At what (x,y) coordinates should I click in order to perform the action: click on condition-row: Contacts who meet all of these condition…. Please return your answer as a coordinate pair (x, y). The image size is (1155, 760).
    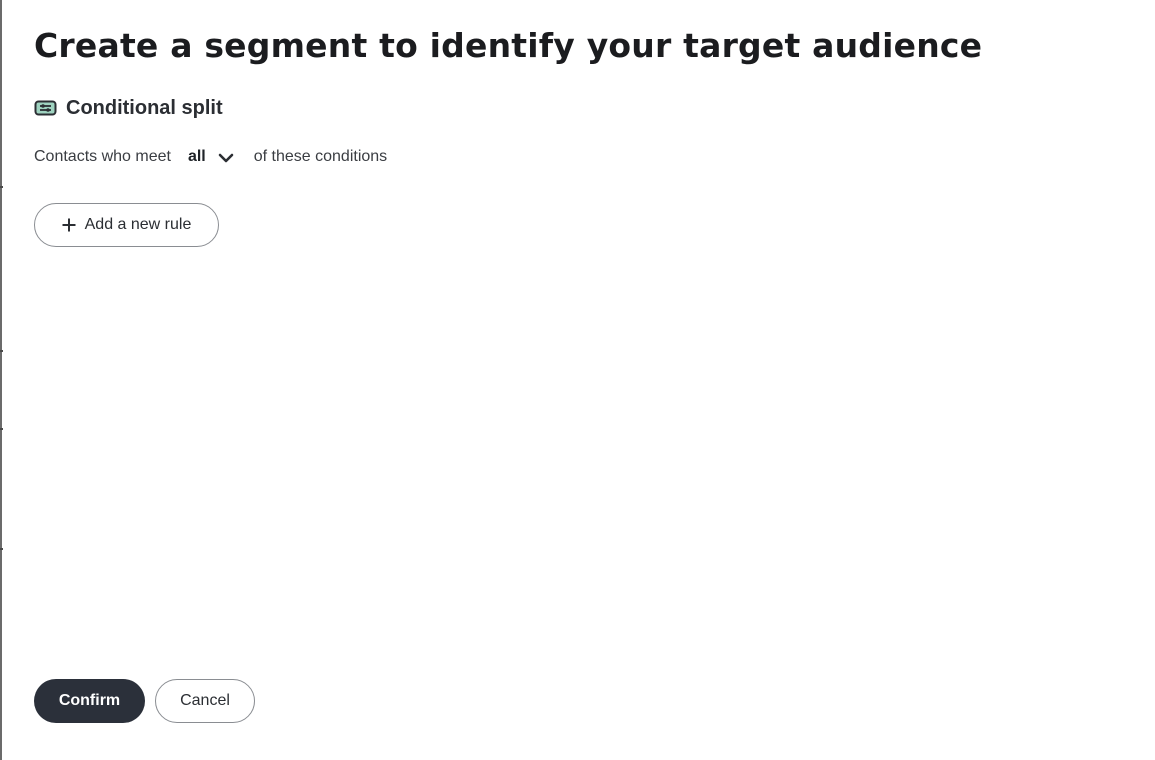
    Looking at the image, I should click on (210, 157).